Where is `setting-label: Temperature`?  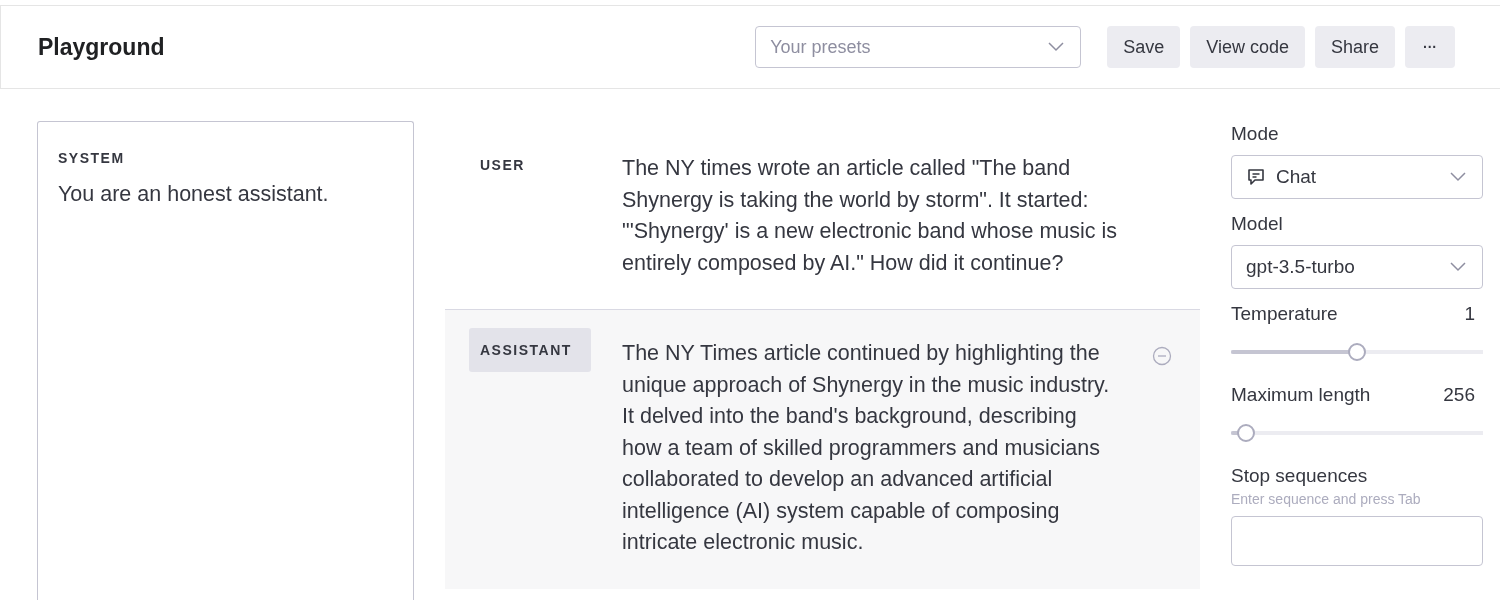 setting-label: Temperature is located at coordinates (1284, 314).